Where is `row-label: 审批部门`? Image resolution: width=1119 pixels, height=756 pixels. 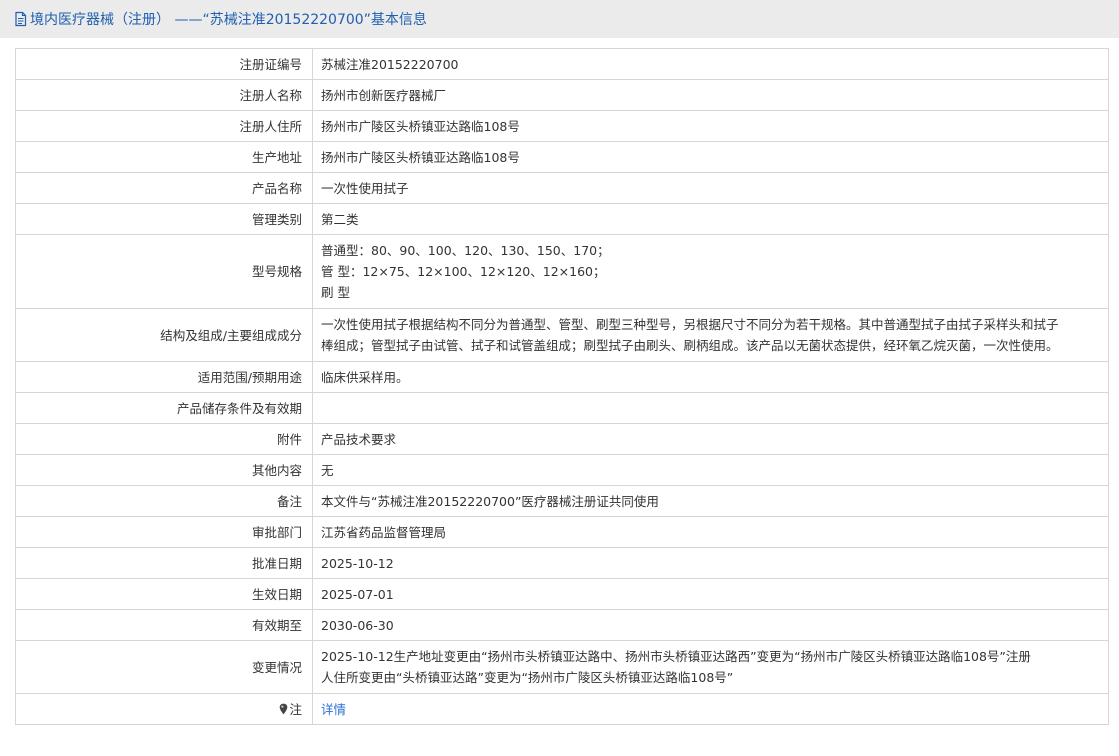 row-label: 审批部门 is located at coordinates (164, 532).